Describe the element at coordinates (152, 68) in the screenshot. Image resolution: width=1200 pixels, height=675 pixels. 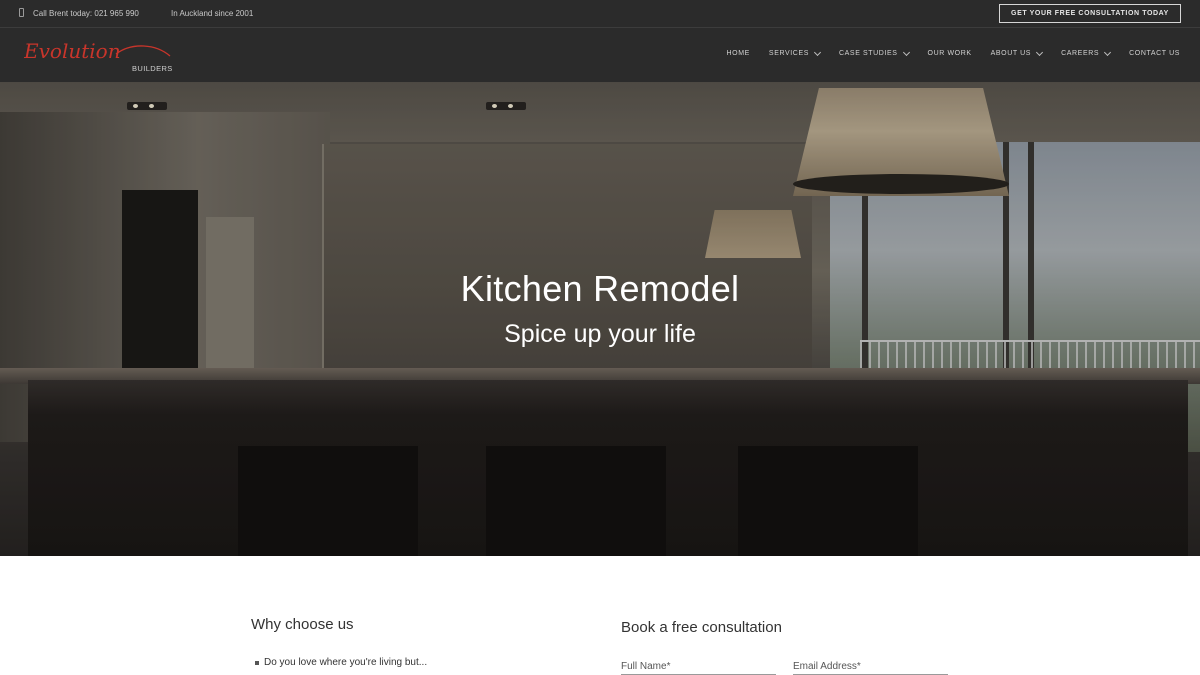
I see `logo-subtitle: BUILDERS` at that location.